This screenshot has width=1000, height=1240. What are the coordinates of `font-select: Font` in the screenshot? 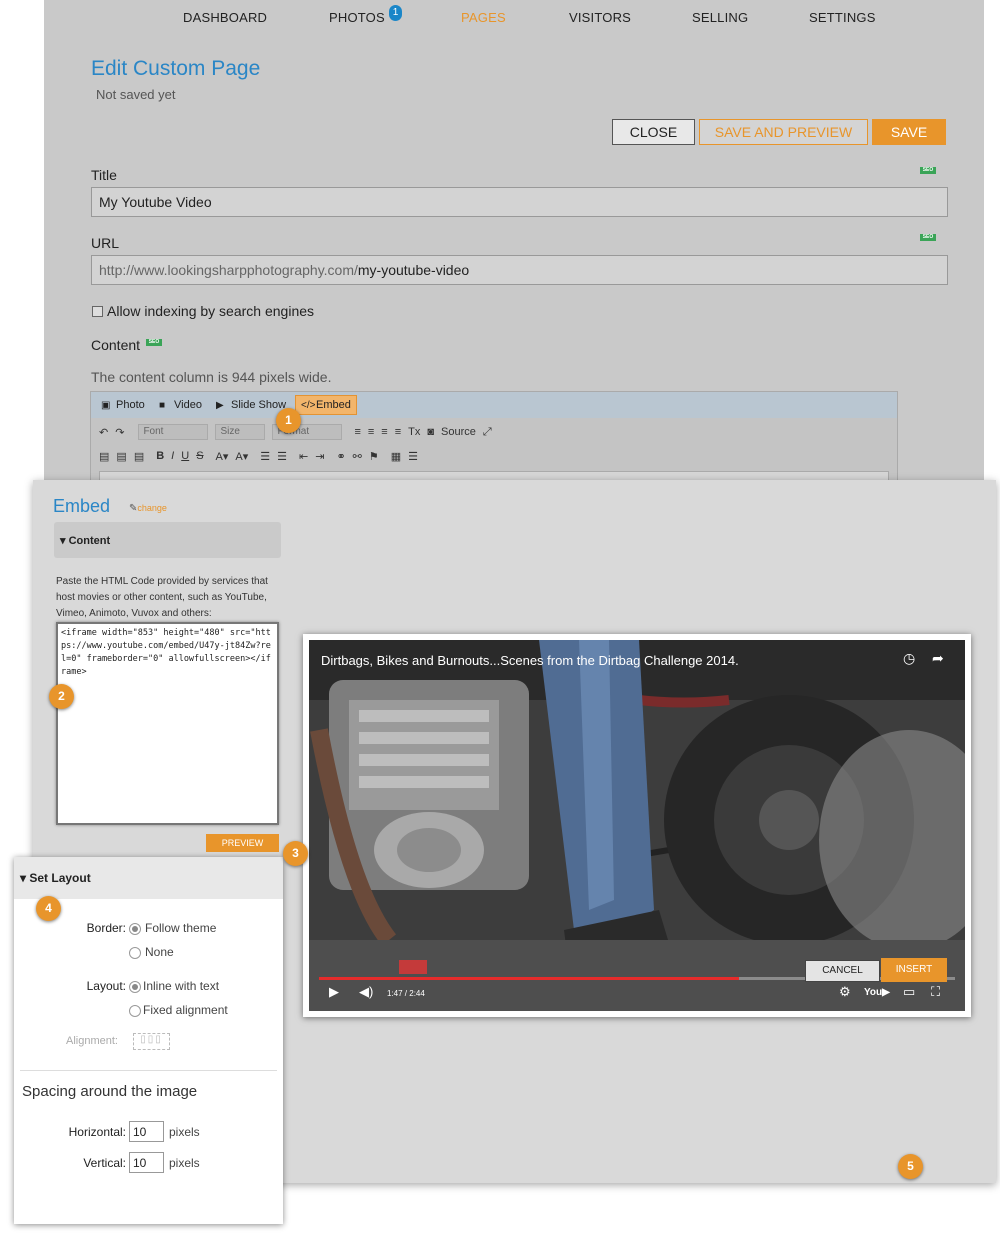 It's located at (173, 432).